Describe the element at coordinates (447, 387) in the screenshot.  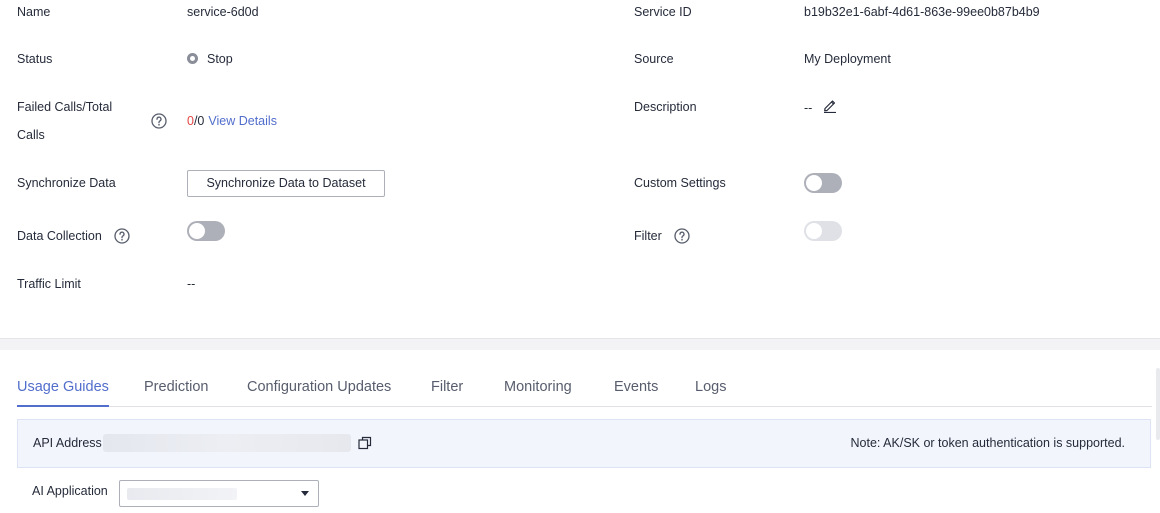
I see `tab-filter: Filter` at that location.